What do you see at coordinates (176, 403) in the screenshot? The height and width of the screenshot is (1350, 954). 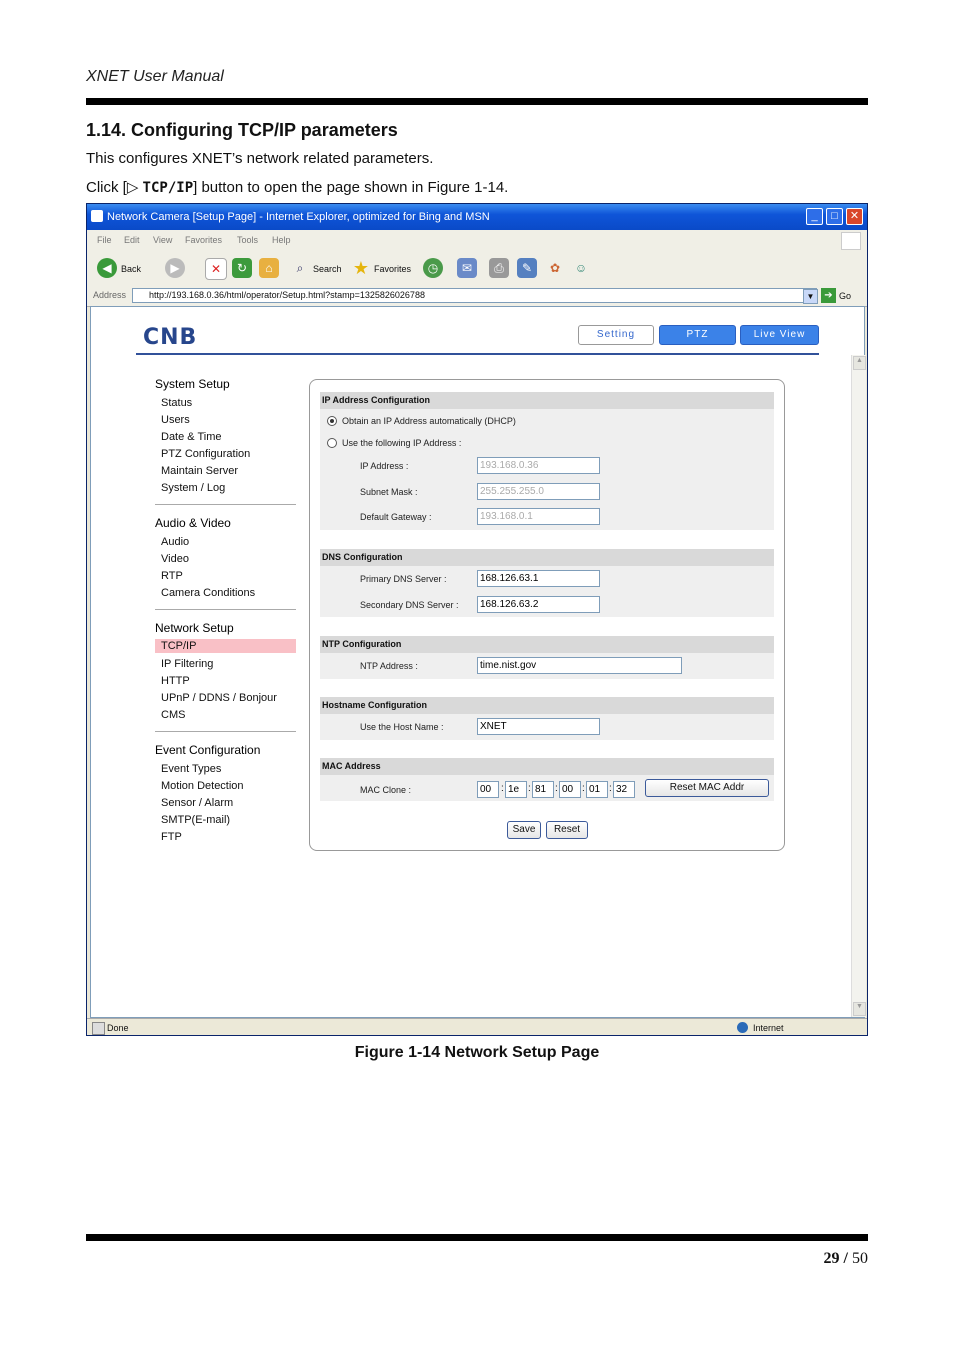 I see `sidebar-item-status: Status` at bounding box center [176, 403].